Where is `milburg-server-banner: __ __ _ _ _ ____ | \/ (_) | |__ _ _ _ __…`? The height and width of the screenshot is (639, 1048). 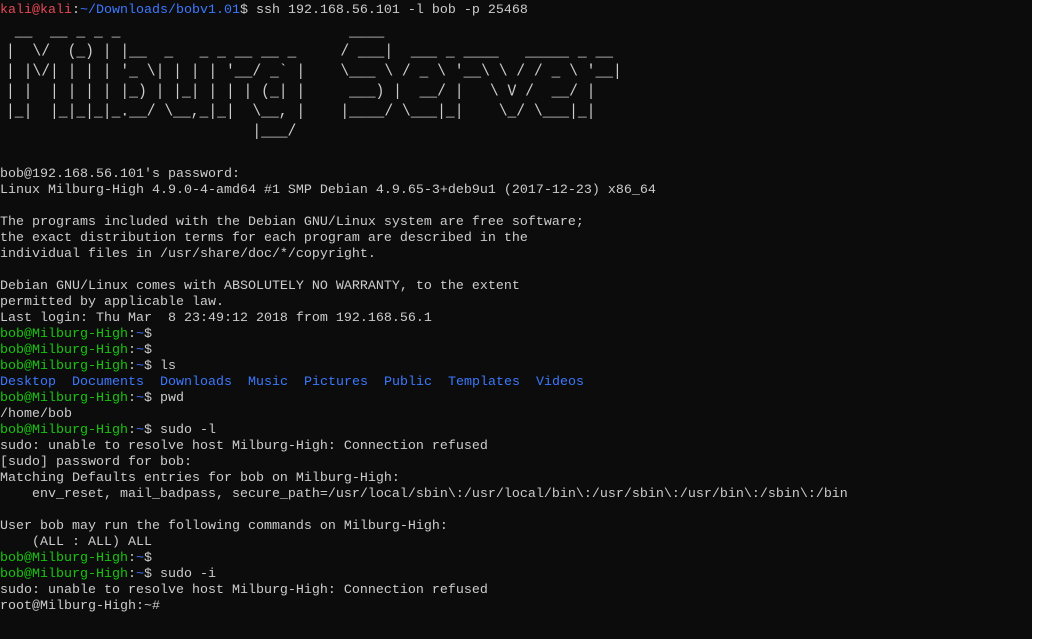
milburg-server-banner: __ __ _ _ _ ____ | \/ (_) | |__ _ _ _ __… is located at coordinates (314, 82).